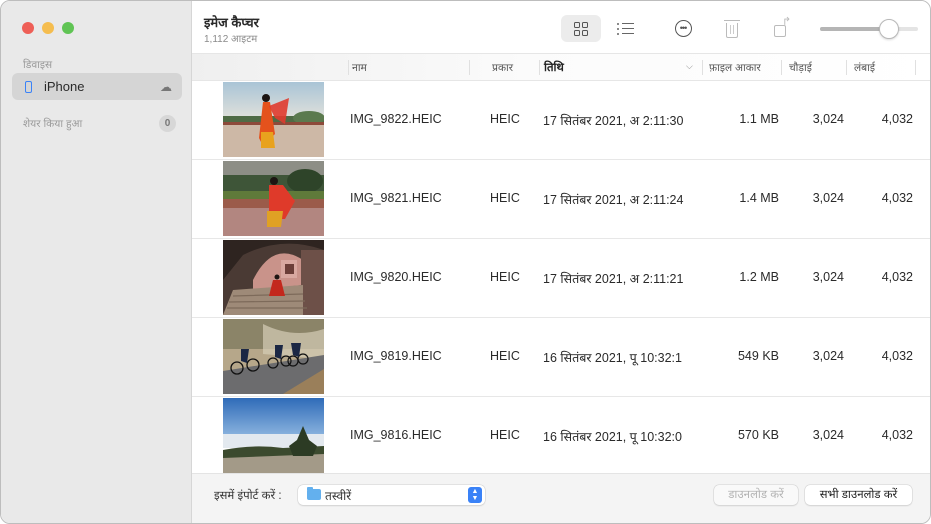  Describe the element at coordinates (800, 68) in the screenshot. I see `column-header-width: चौड़ाई` at that location.